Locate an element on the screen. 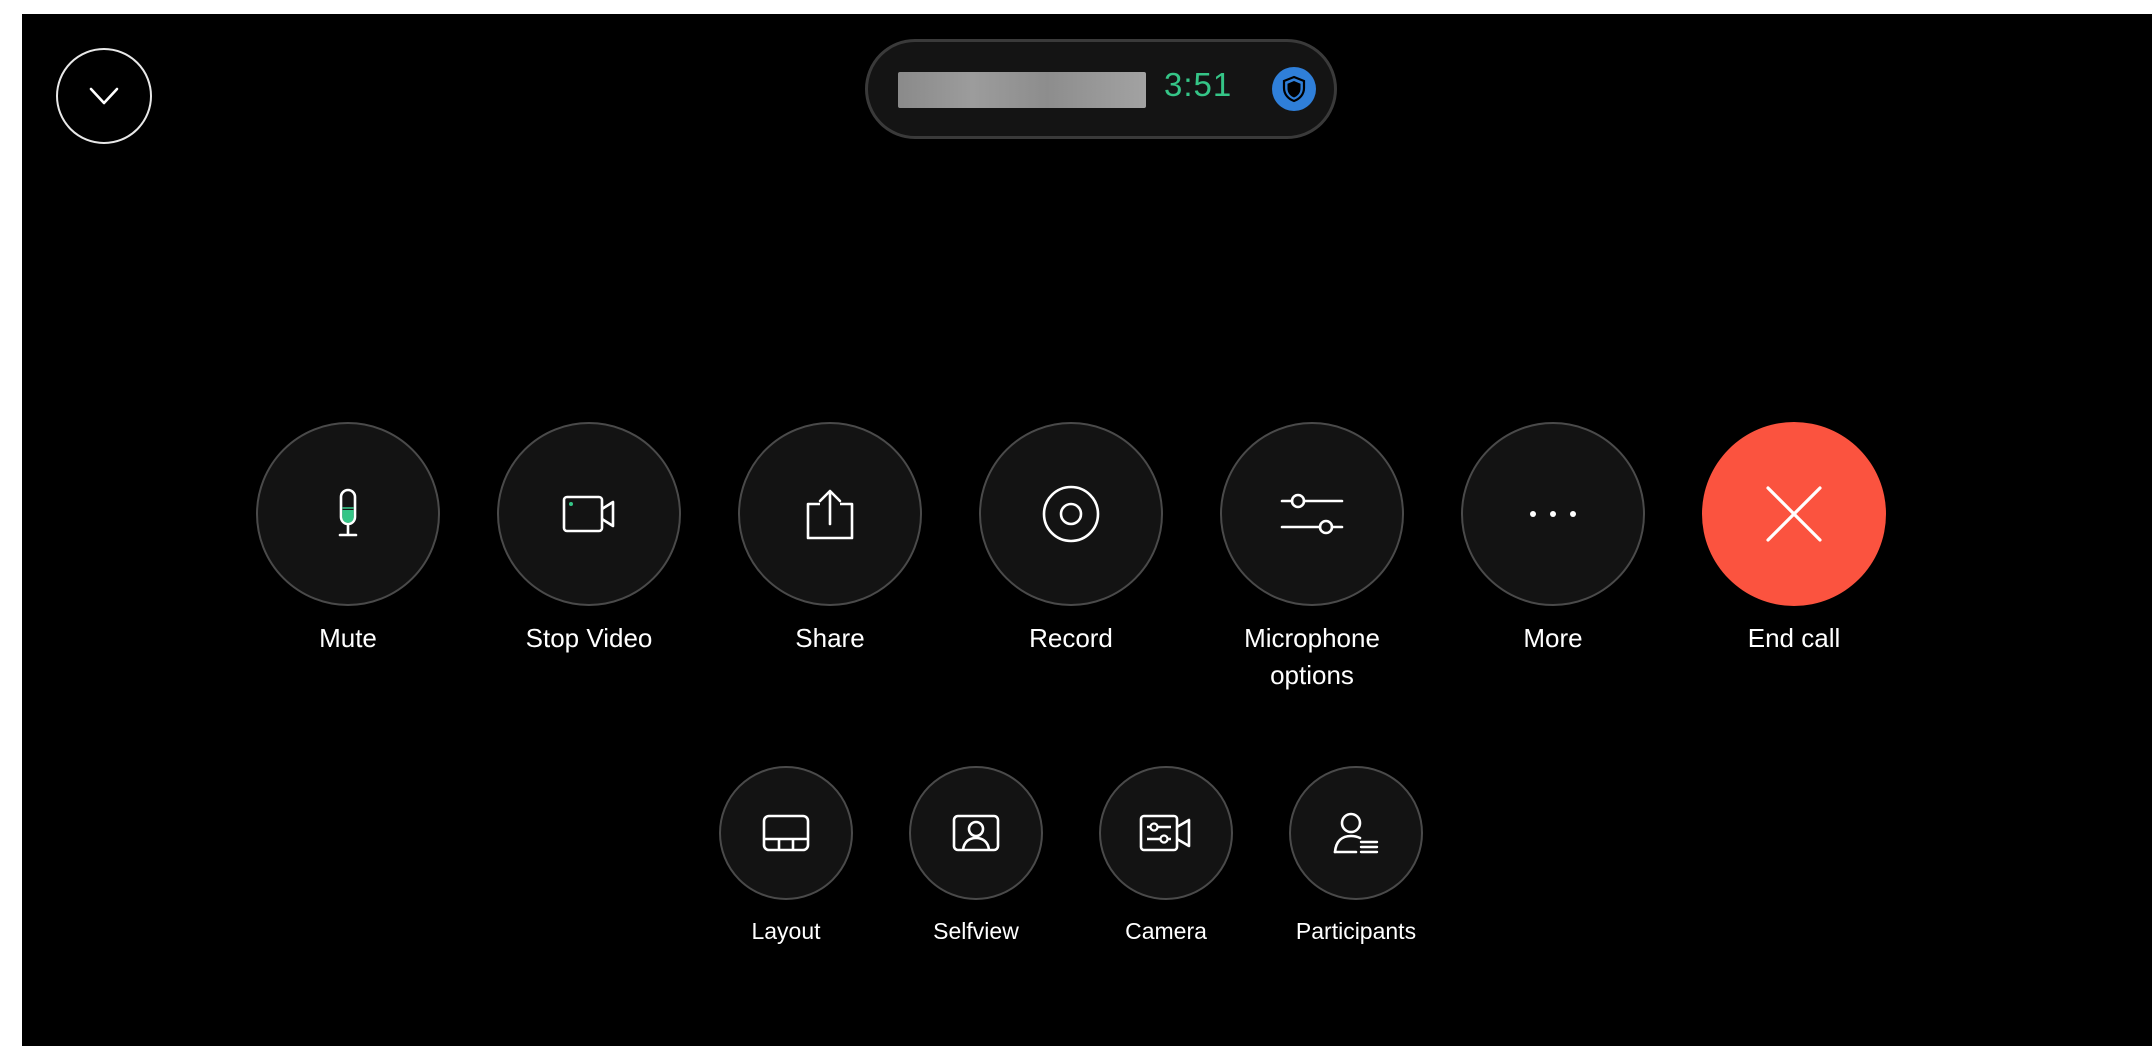 Image resolution: width=2152 pixels, height=1046 pixels. selfview-control: Selfview is located at coordinates (976, 856).